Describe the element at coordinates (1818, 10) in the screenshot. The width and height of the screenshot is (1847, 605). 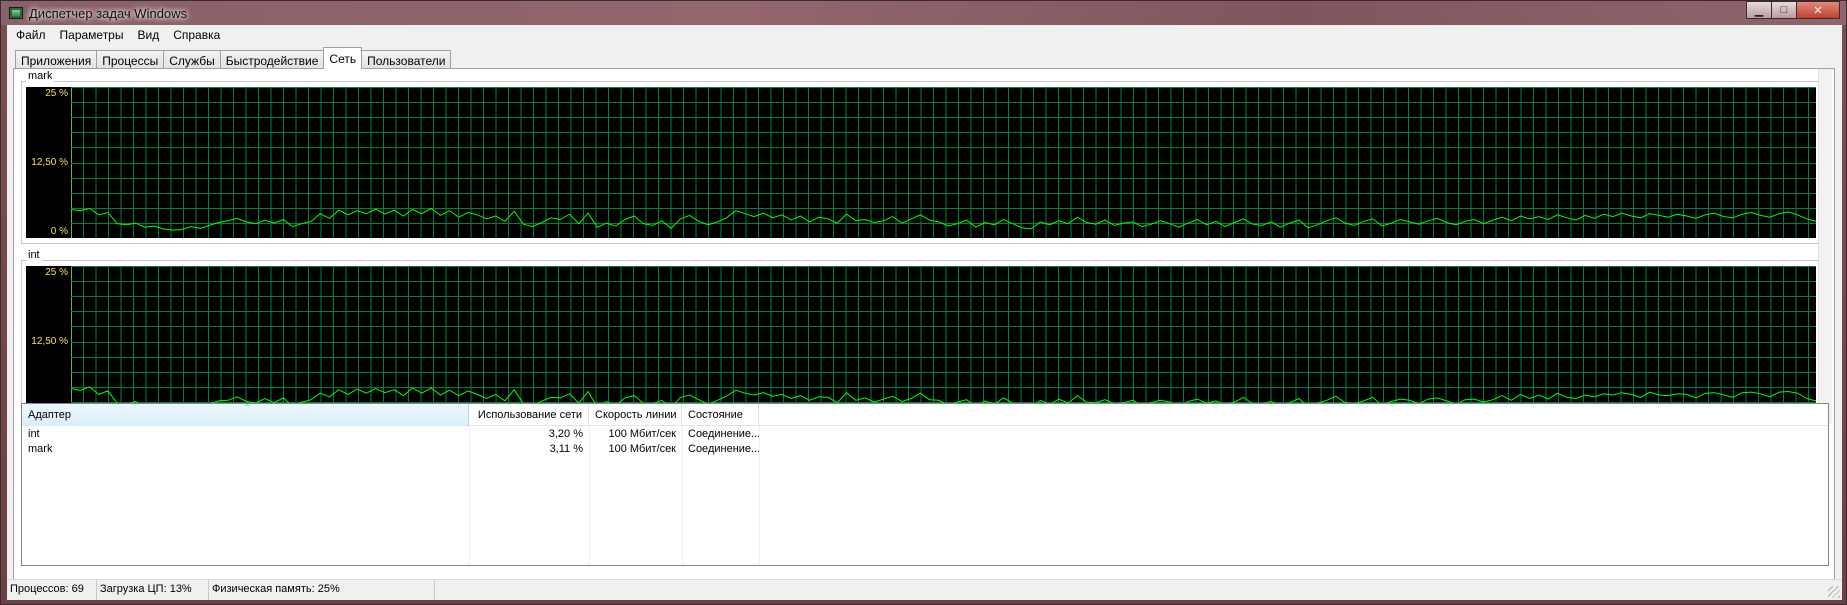
I see `close-button: ✕` at that location.